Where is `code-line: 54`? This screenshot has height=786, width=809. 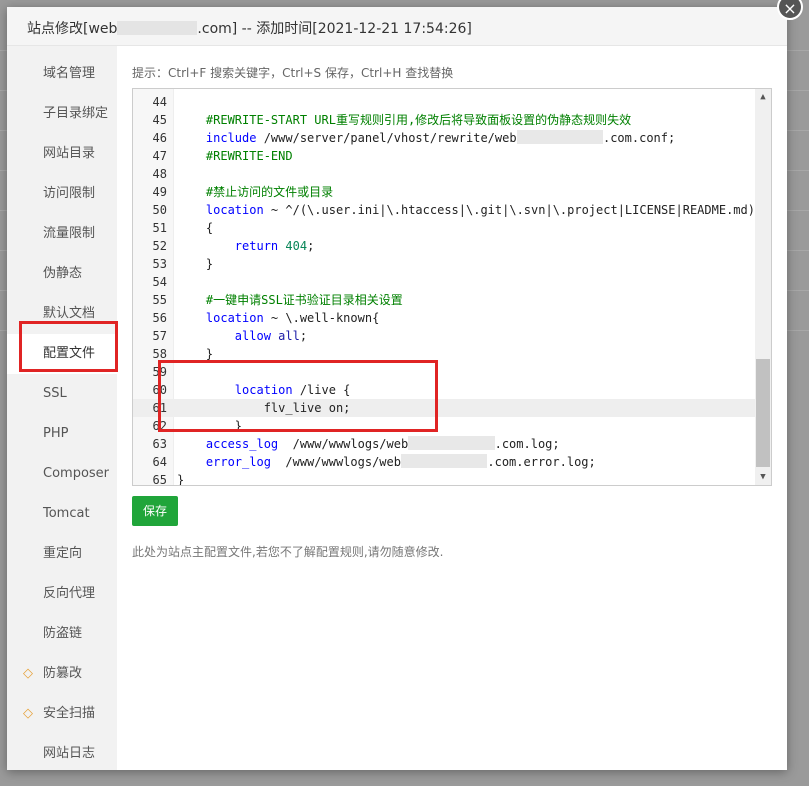
code-line: 54 is located at coordinates (444, 282).